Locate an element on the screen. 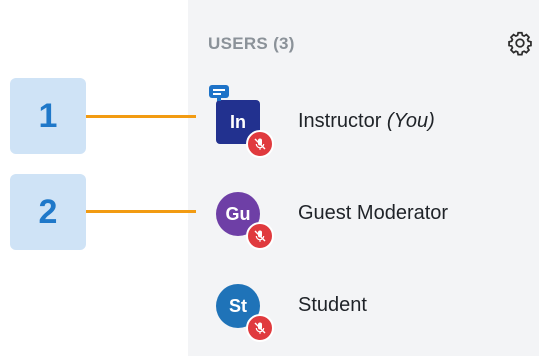  avatar-initials: St is located at coordinates (238, 305).